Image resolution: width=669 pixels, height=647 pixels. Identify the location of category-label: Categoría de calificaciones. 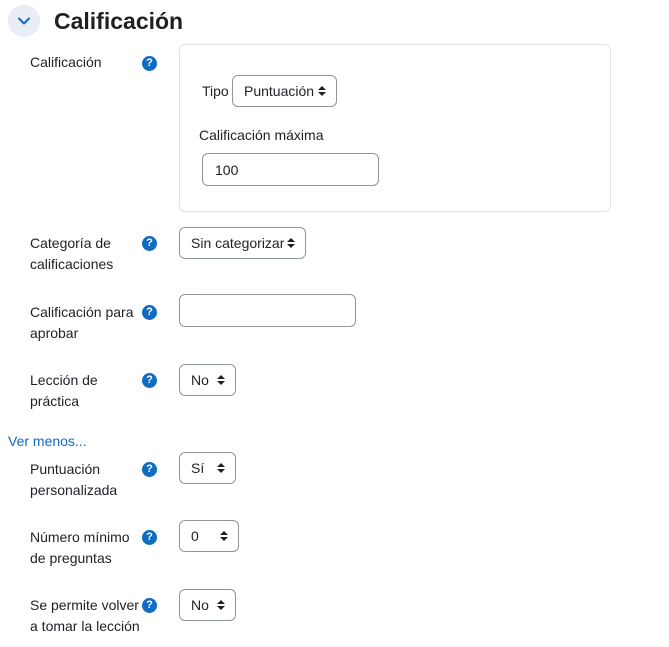
(72, 253).